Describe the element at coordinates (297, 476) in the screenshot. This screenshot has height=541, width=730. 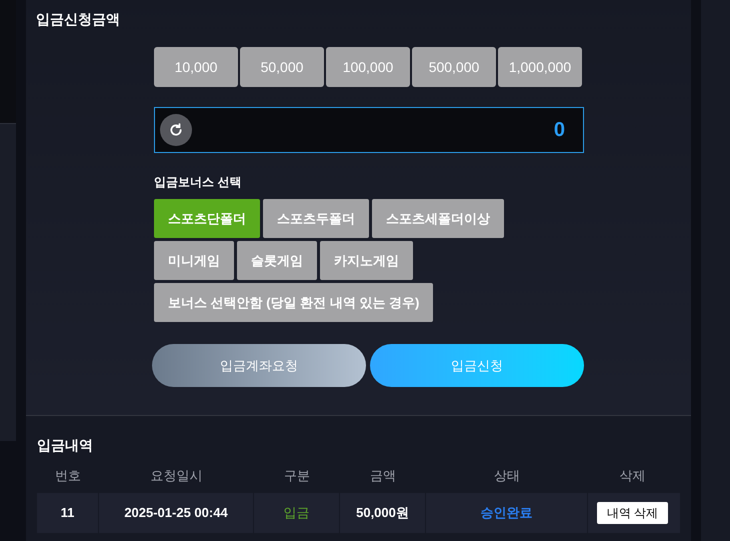
I see `column-header: 구분` at that location.